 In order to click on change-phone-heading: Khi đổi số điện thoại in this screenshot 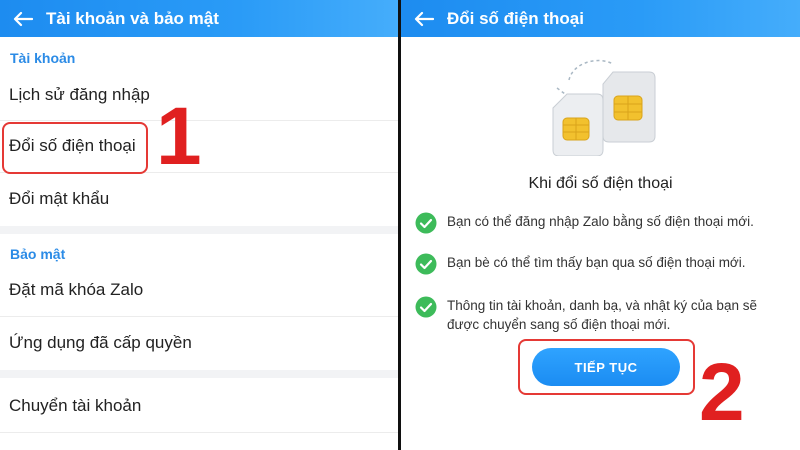, I will do `click(600, 183)`.